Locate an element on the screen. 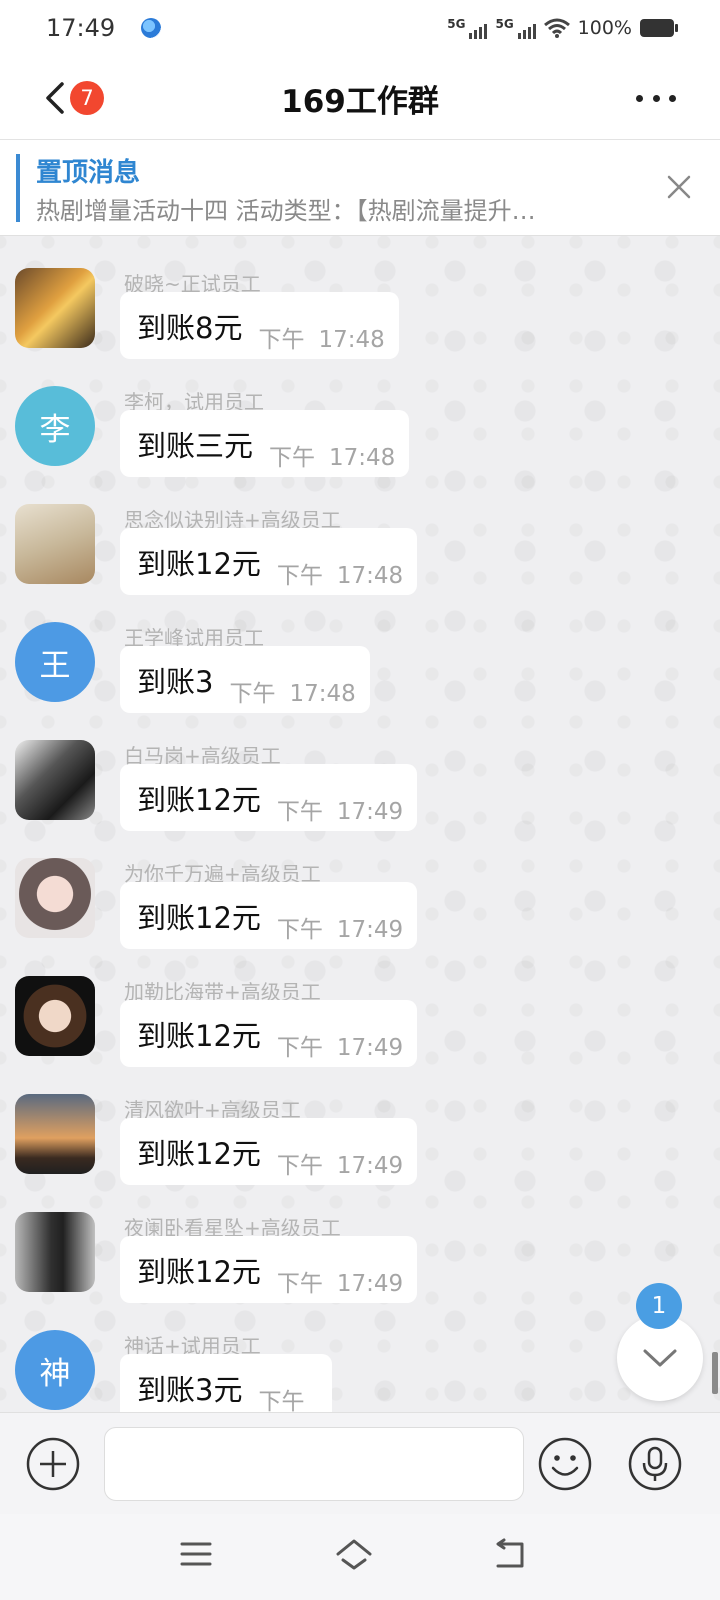 This screenshot has width=720, height=1600. pinned-accent-bar is located at coordinates (18, 188).